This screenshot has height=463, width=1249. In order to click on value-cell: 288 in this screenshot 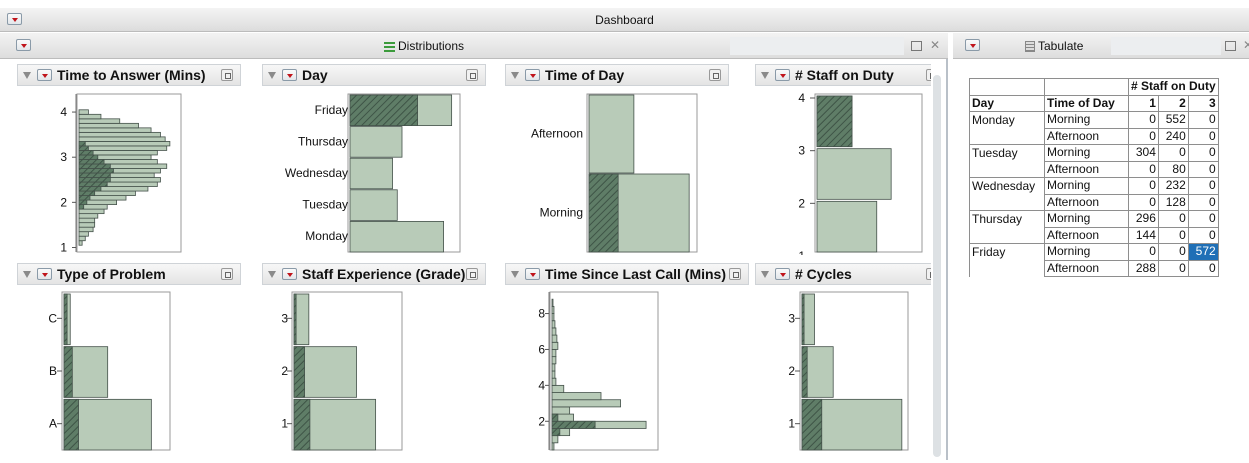, I will do `click(1143, 268)`.